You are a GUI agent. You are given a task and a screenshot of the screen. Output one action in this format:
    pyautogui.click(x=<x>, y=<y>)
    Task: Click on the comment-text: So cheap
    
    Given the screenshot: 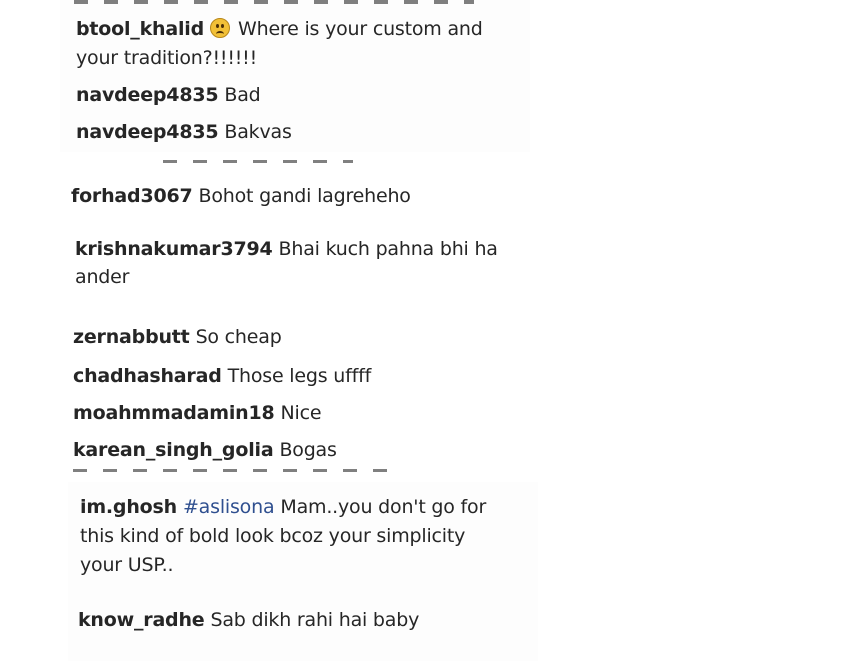 What is the action you would take?
    pyautogui.click(x=238, y=337)
    